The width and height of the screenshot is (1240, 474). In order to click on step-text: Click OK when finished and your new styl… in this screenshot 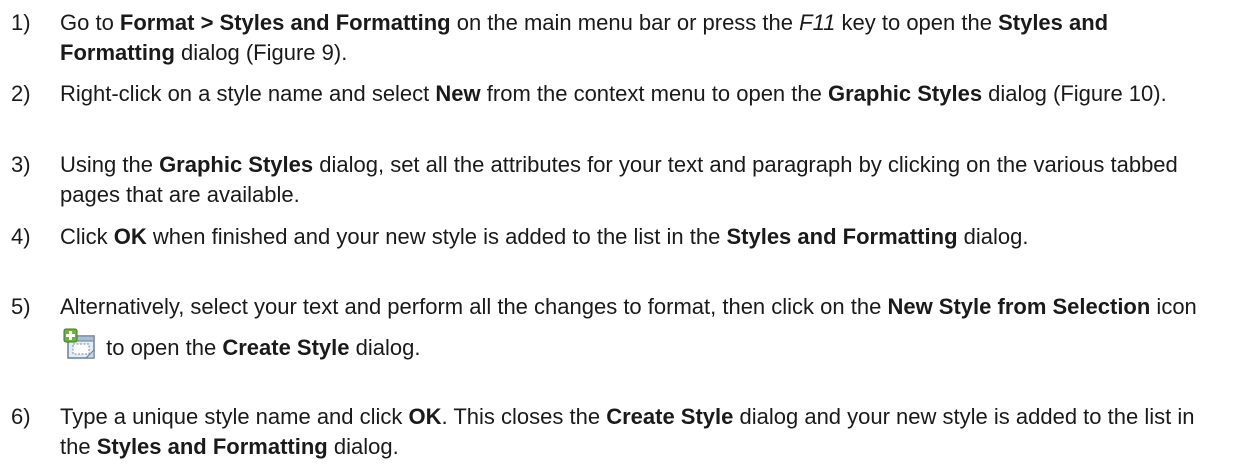, I will do `click(544, 236)`.